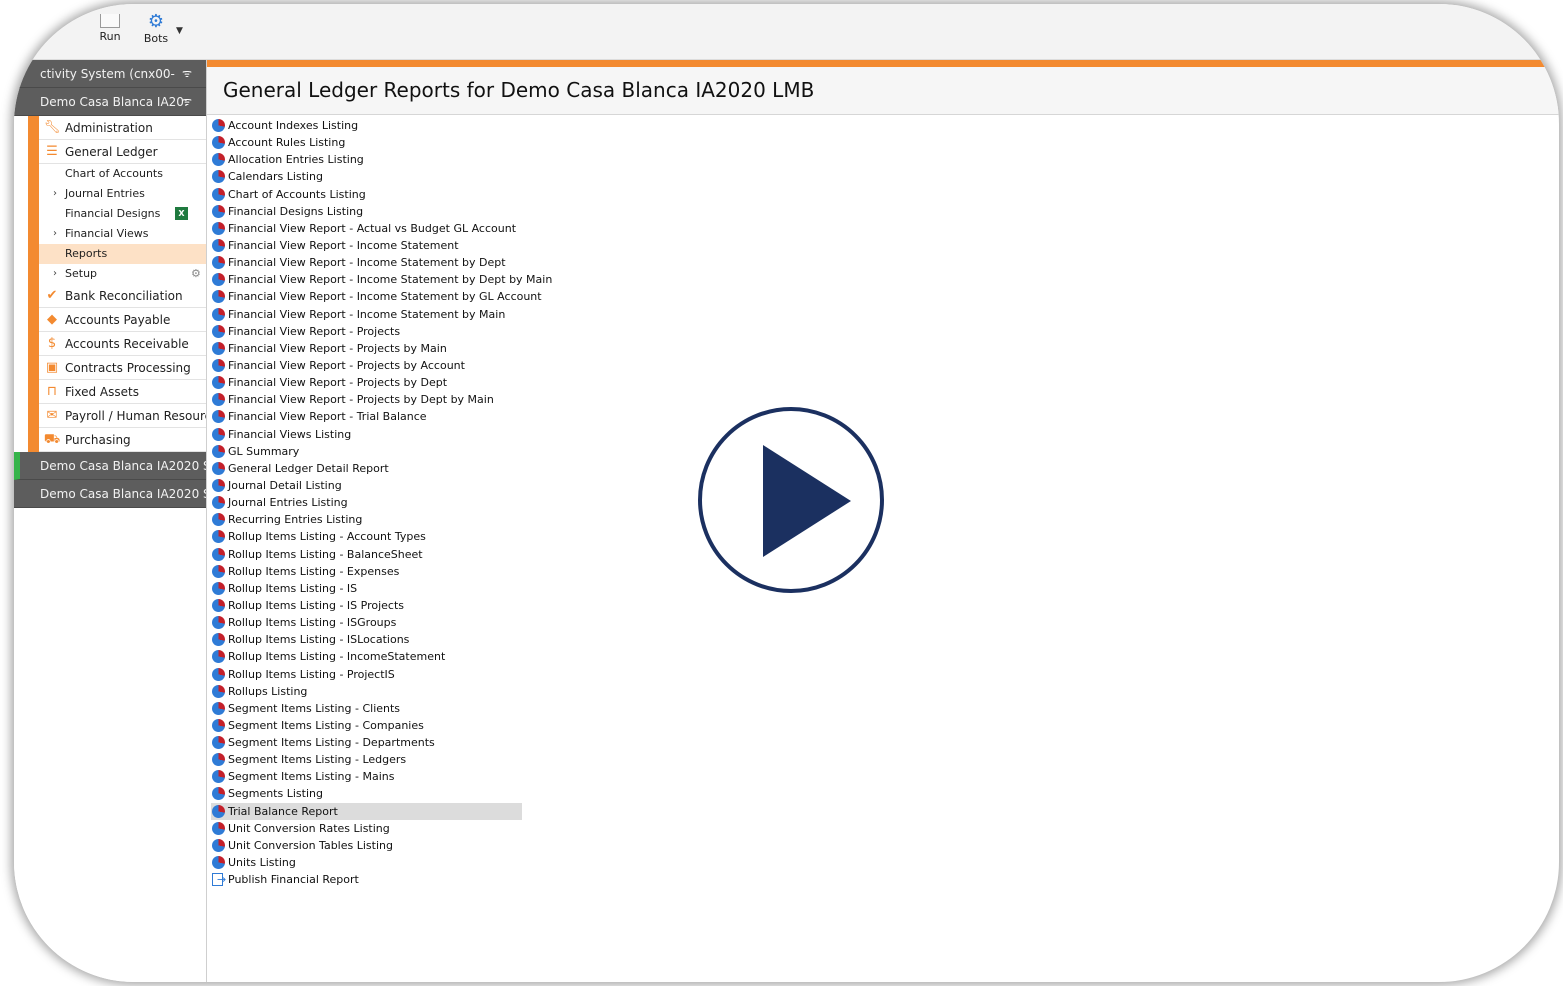  Describe the element at coordinates (110, 494) in the screenshot. I see `connection-demo-casa-blanca-sl: Demo Casa Blanca IA2020 SL` at that location.